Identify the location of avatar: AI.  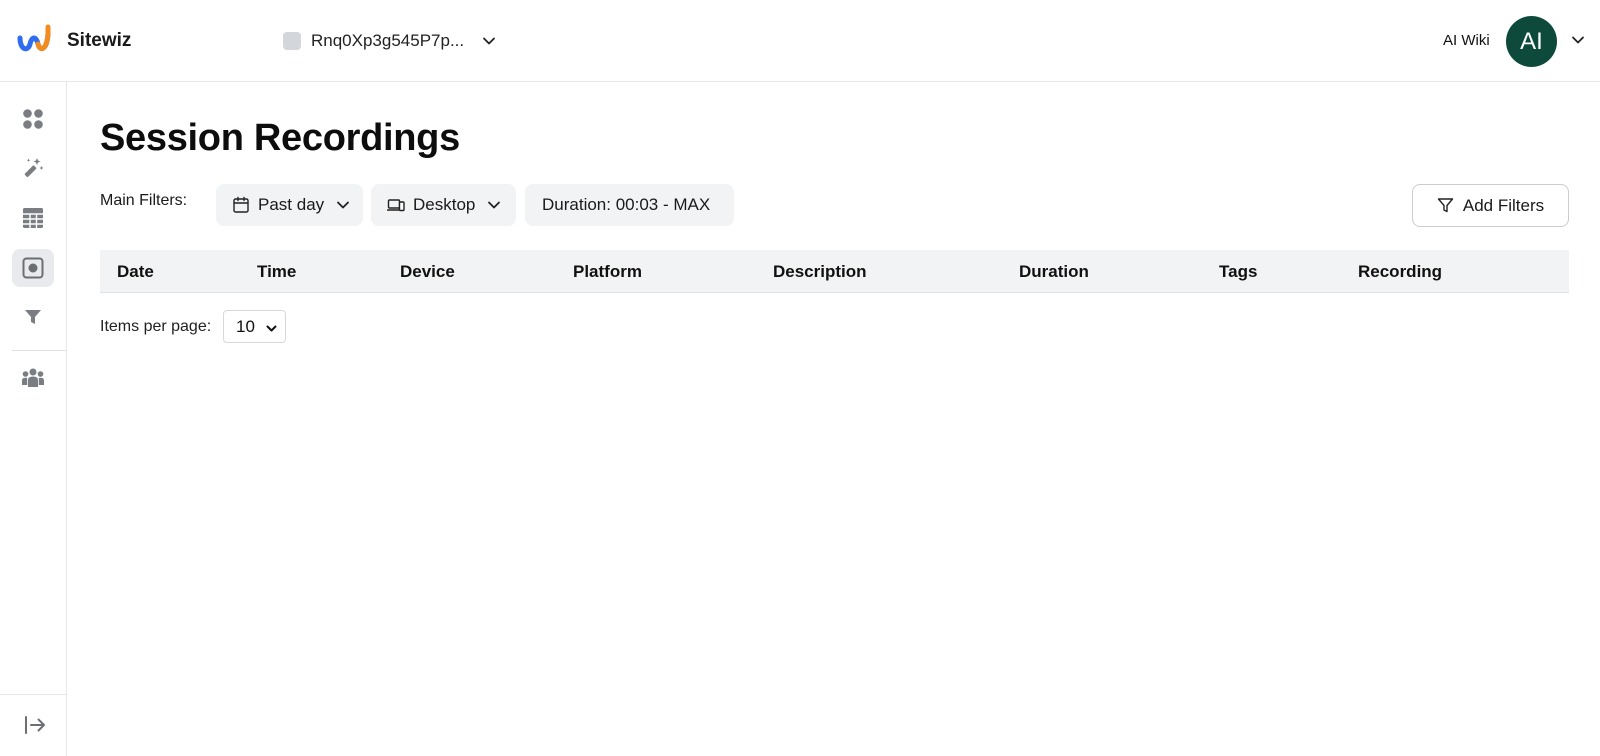
(1531, 41).